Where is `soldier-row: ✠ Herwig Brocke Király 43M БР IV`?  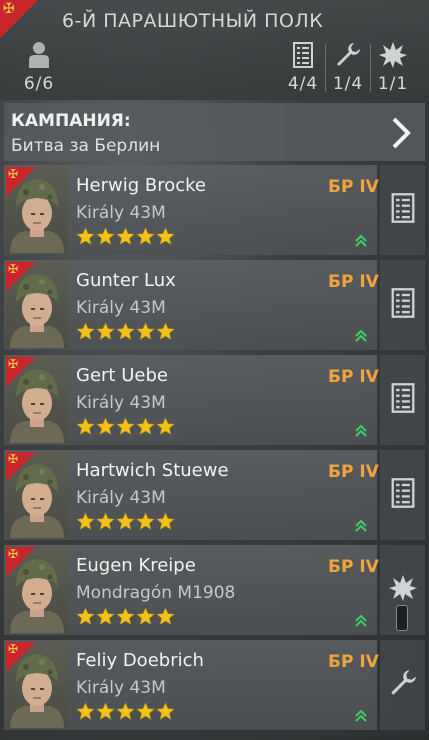
soldier-row: ✠ Herwig Brocke Király 43M БР IV is located at coordinates (214, 210).